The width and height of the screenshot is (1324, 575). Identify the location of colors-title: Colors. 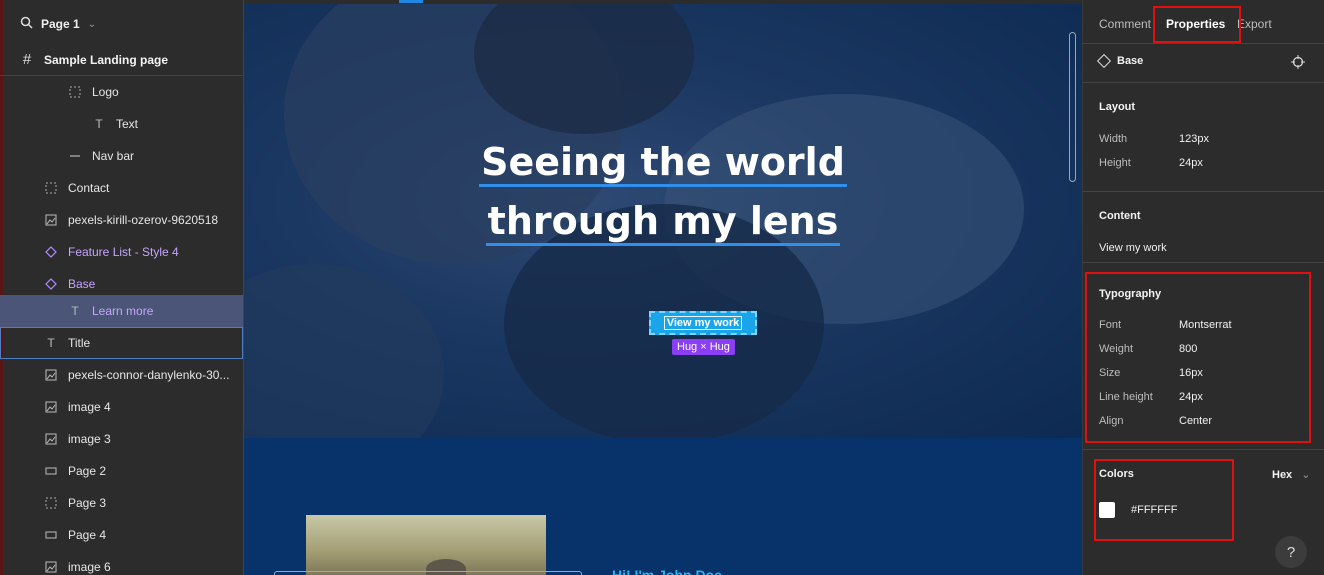
(1116, 474).